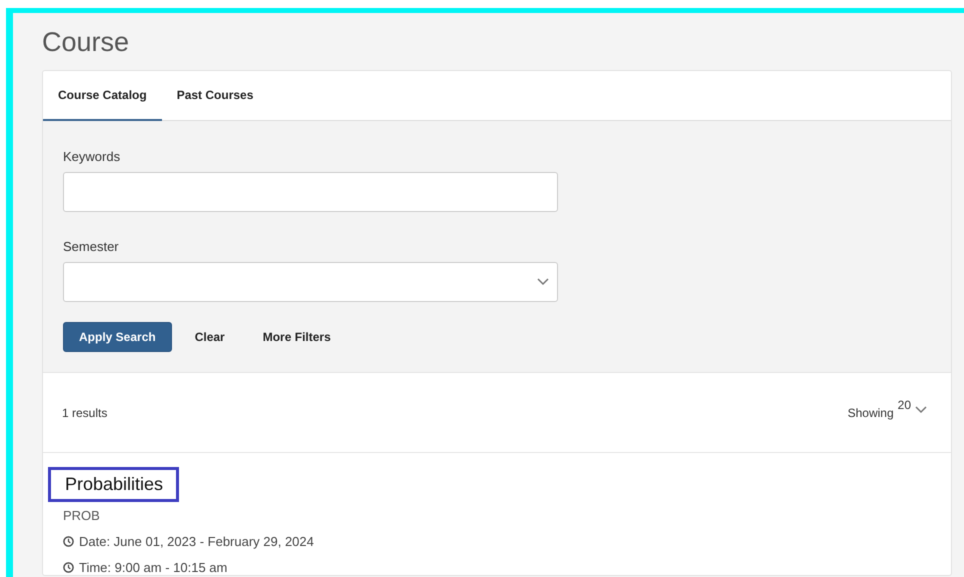  I want to click on course-detail: Date: June 01, 2023 - February 29, 2024, so click(196, 541).